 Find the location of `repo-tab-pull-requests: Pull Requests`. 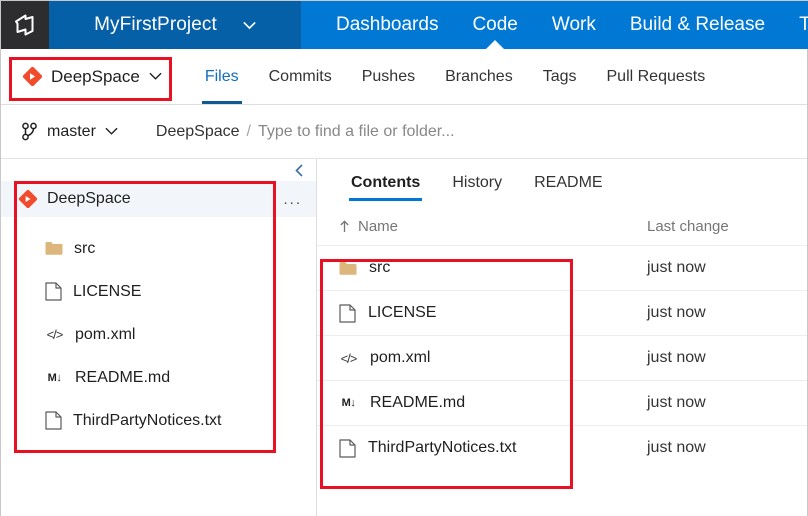

repo-tab-pull-requests: Pull Requests is located at coordinates (656, 76).